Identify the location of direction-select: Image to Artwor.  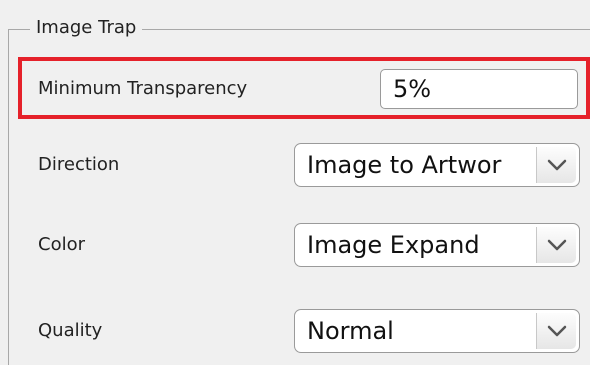
(437, 165).